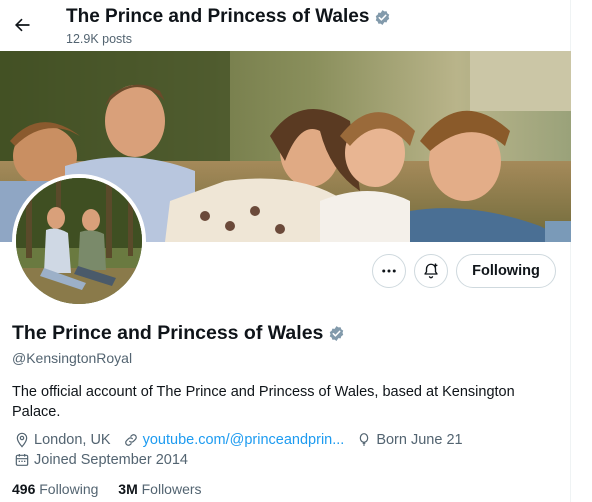 The height and width of the screenshot is (502, 592). I want to click on following-count: 496, so click(24, 489).